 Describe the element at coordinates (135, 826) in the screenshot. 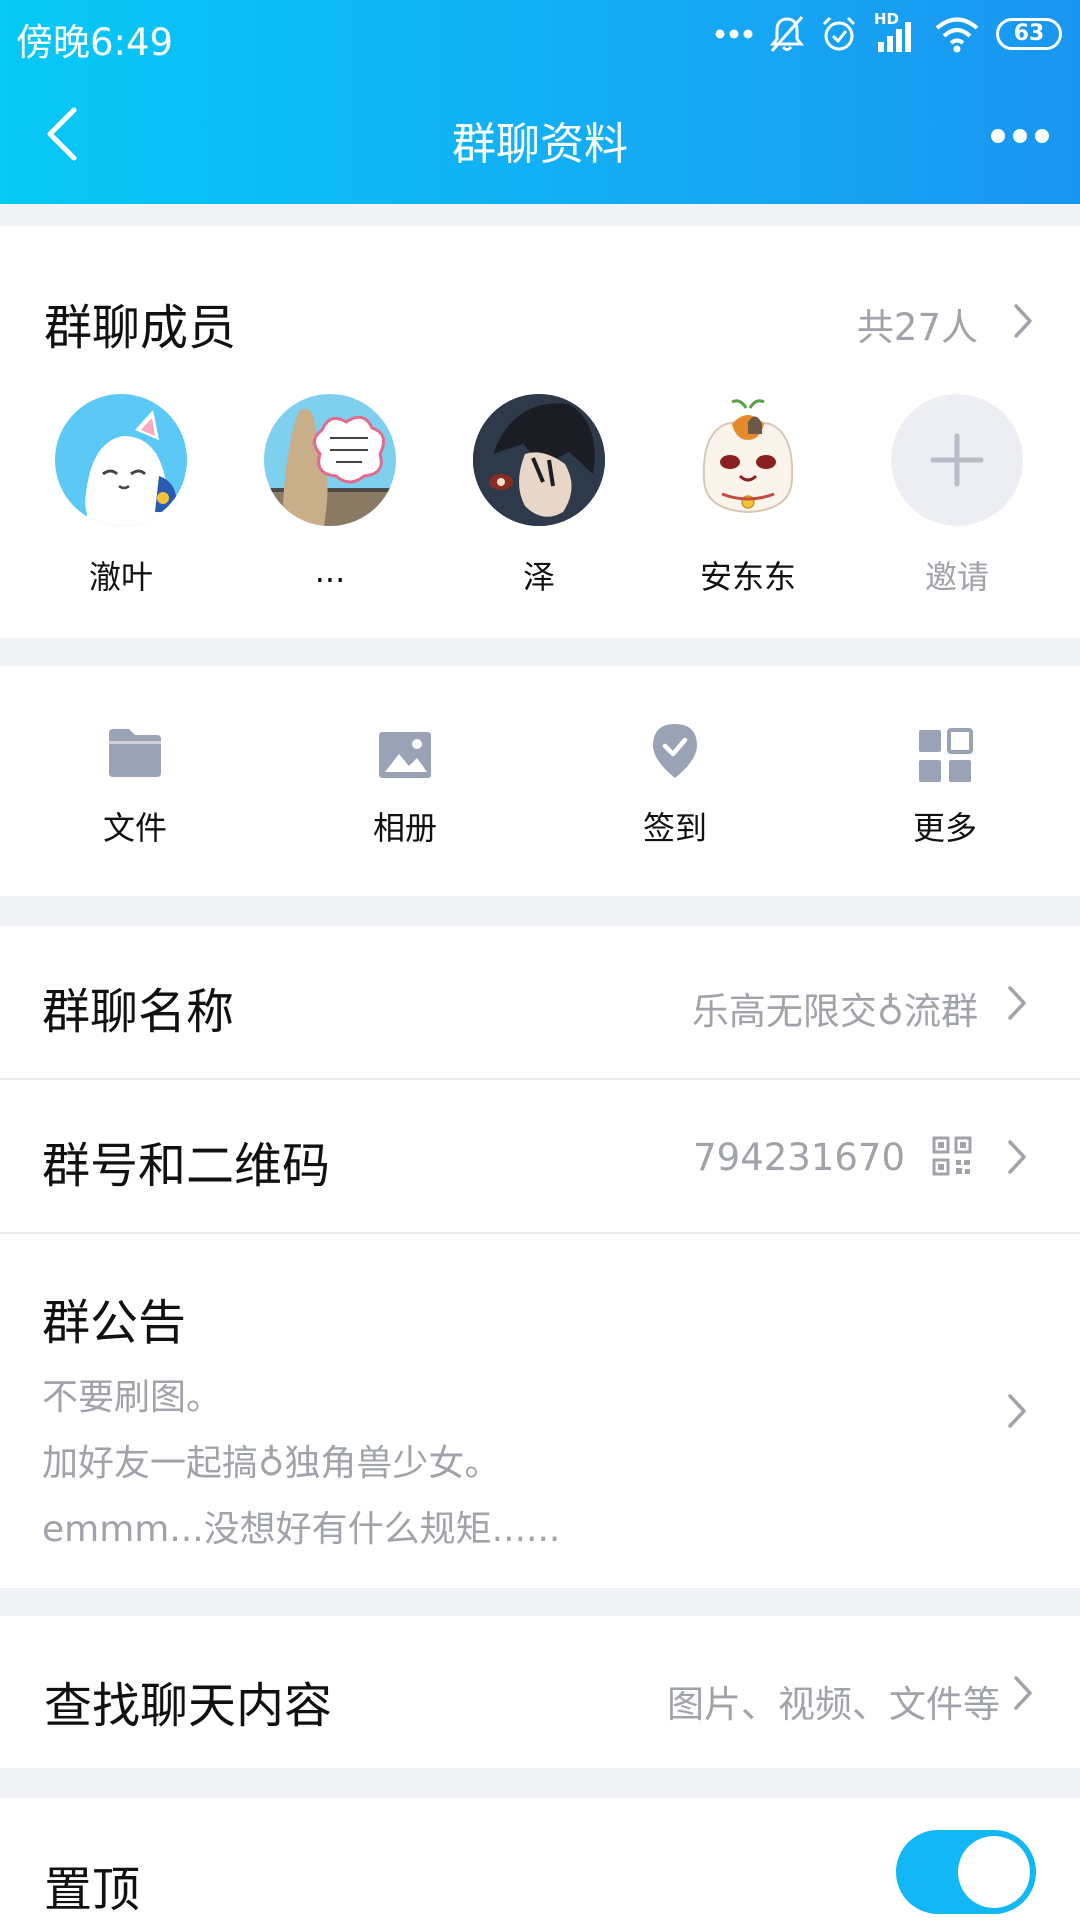

I see `tool-label-files: 文件` at that location.